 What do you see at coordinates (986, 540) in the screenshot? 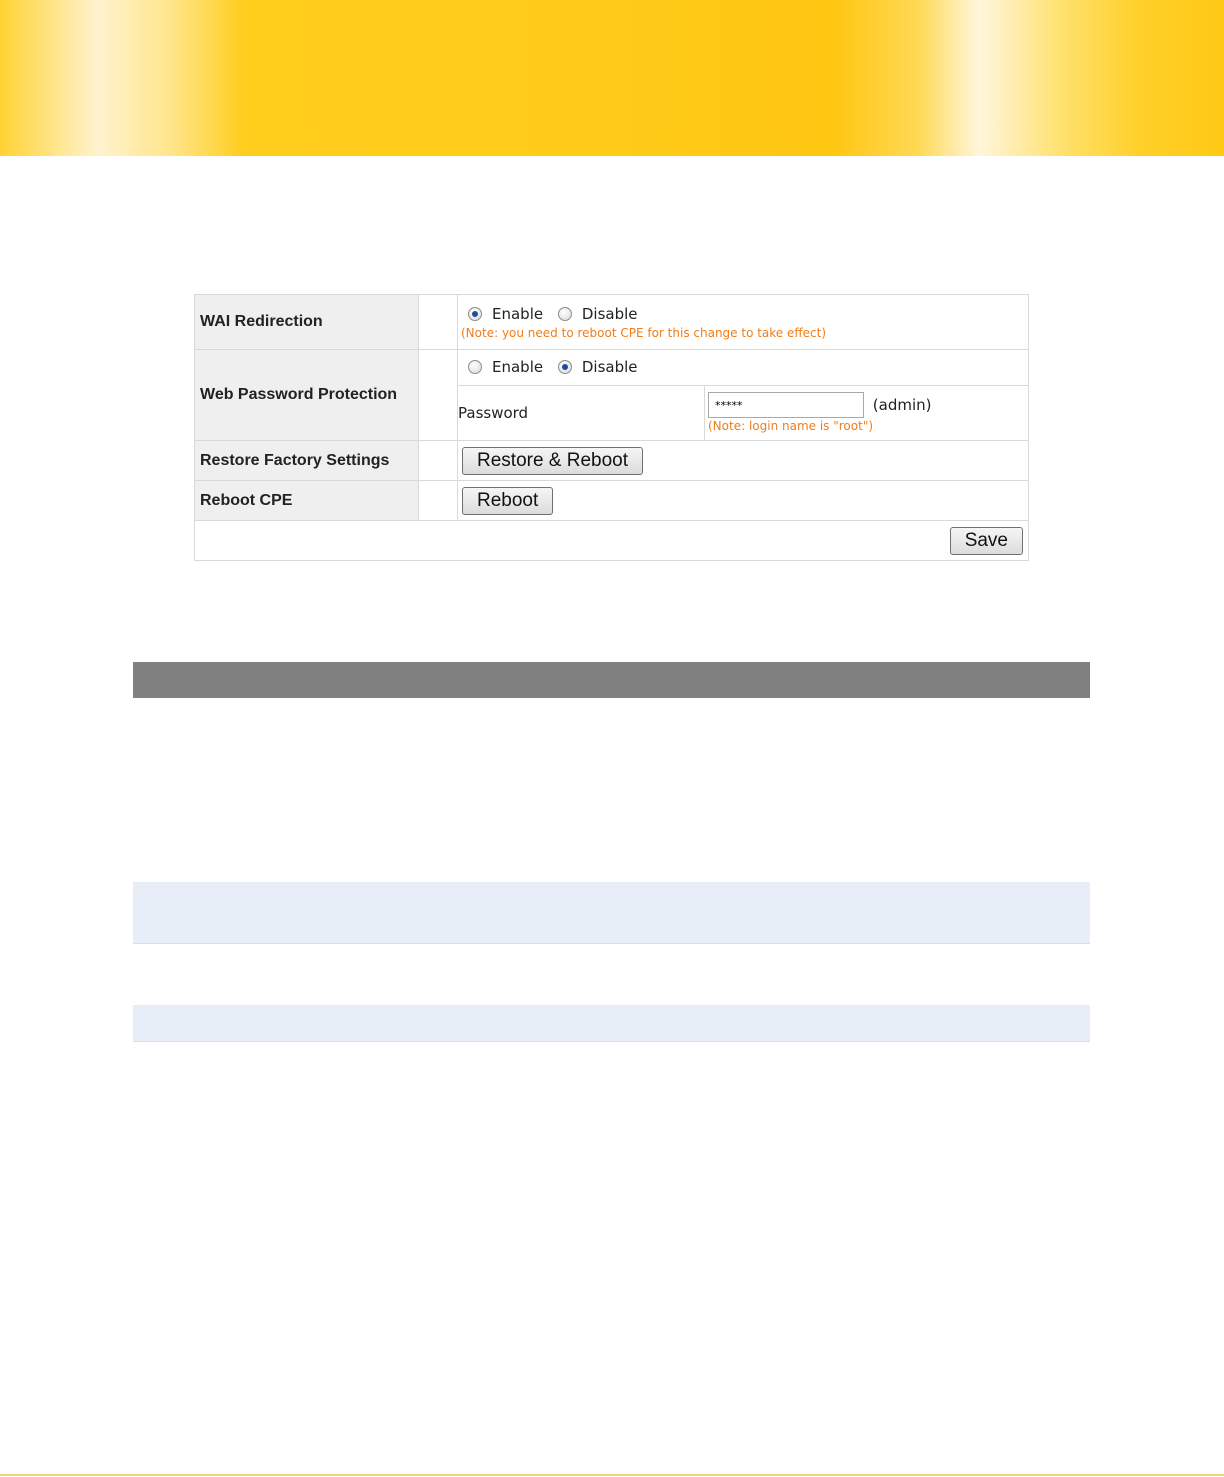
I see `save-button: Save` at bounding box center [986, 540].